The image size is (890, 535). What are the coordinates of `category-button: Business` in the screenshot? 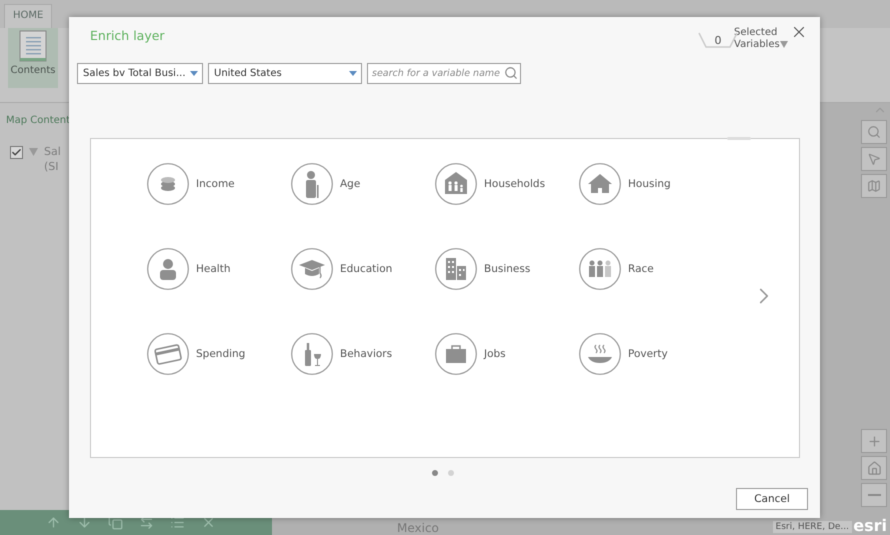 It's located at (507, 268).